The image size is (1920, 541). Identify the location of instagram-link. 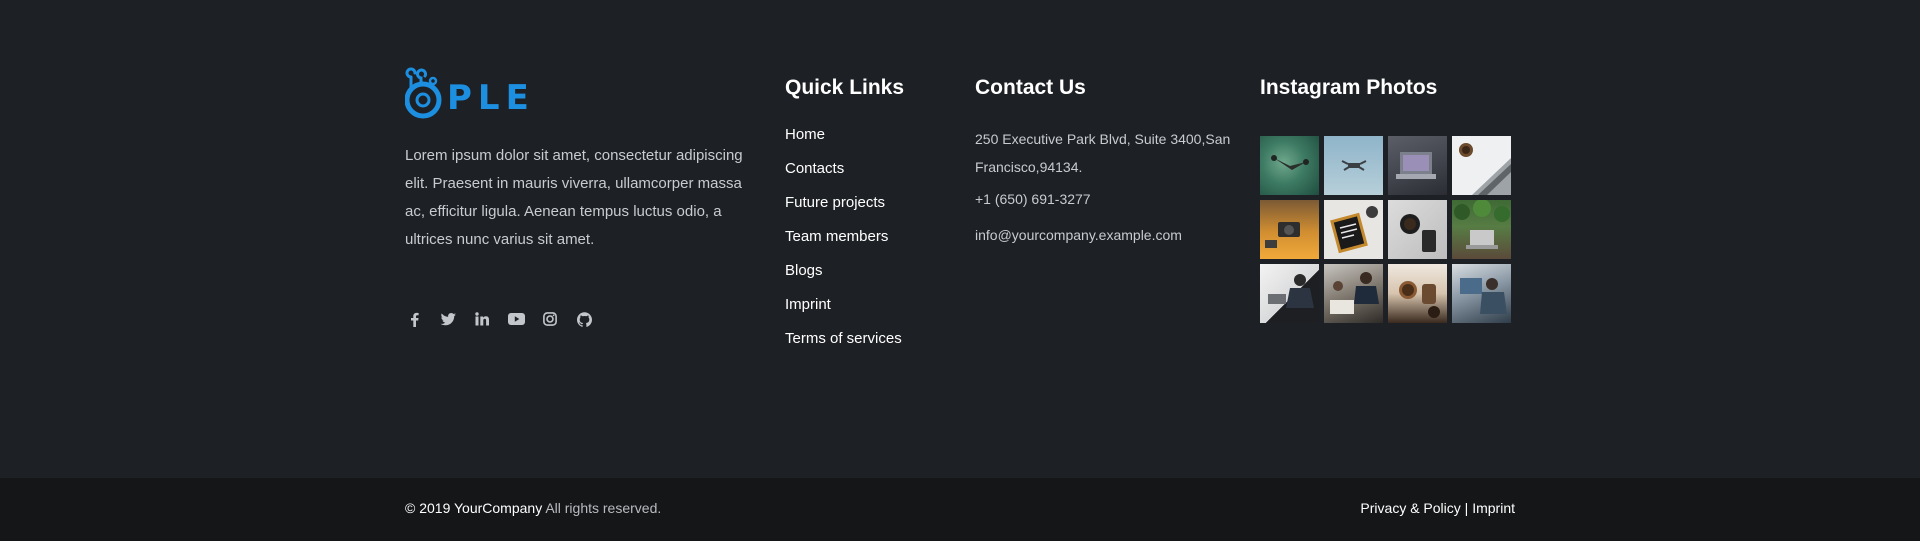
(550, 319).